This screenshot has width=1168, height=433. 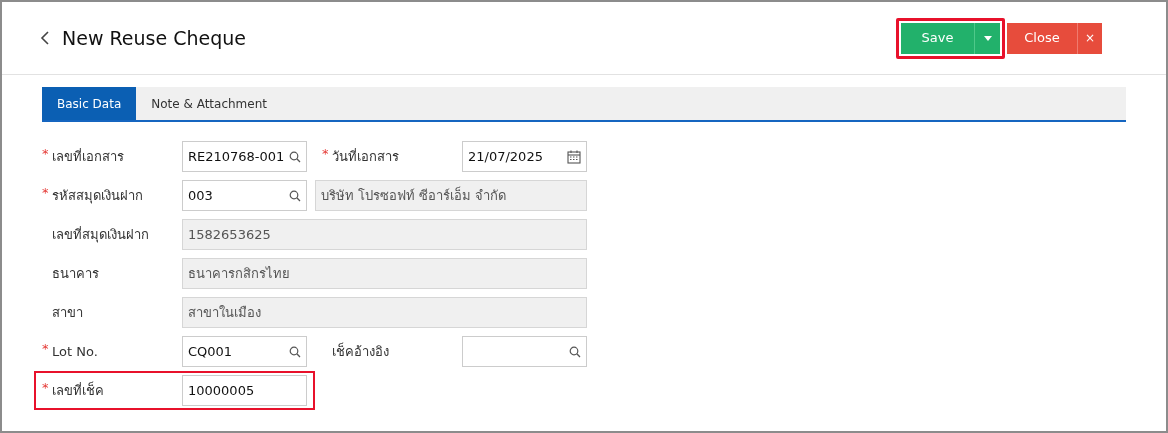 I want to click on readonly-field: 1582653625, so click(x=384, y=234).